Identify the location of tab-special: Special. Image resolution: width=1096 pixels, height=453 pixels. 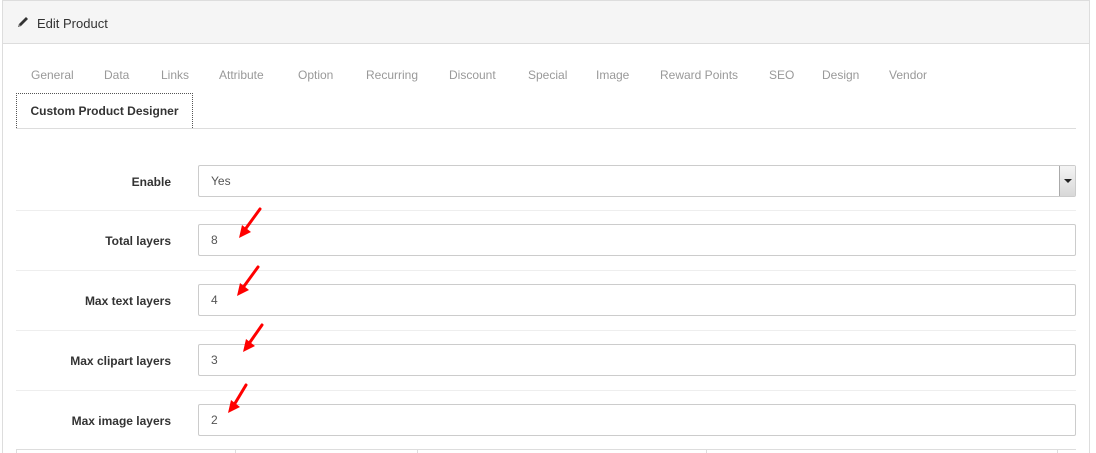
(547, 75).